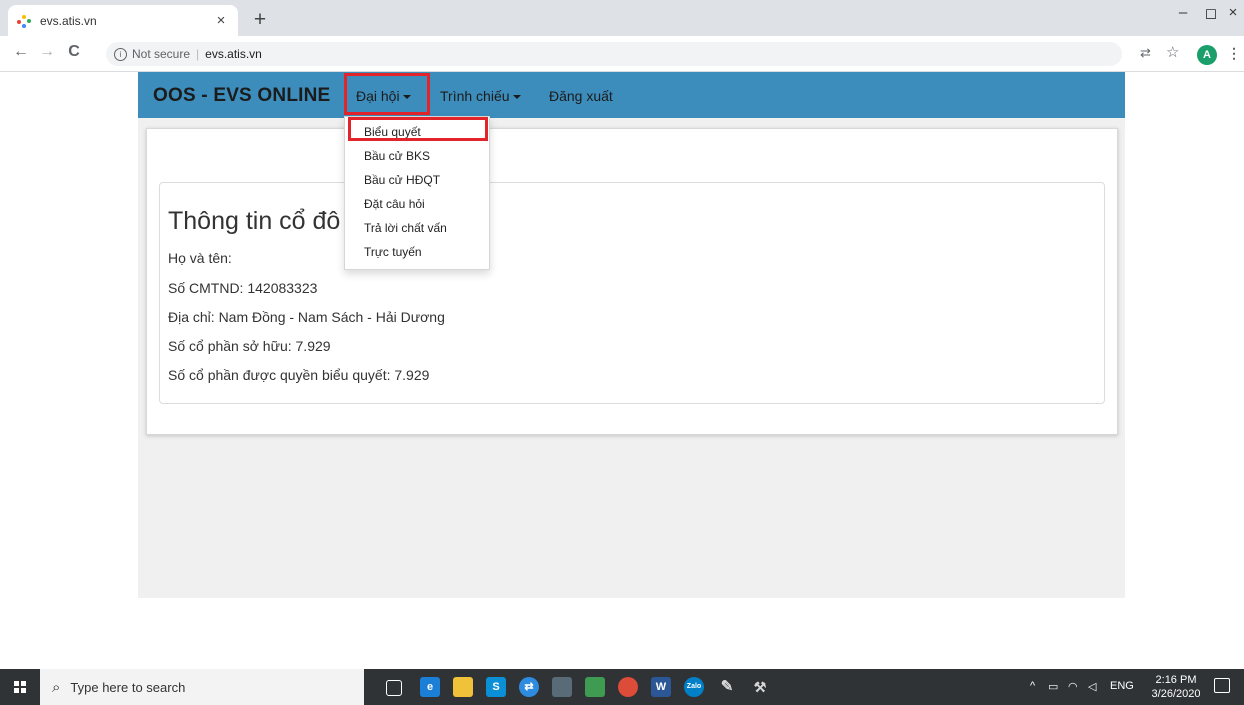 The image size is (1244, 705). I want to click on dropdown-item-truc-tuyen: Trực tuyến, so click(393, 252).